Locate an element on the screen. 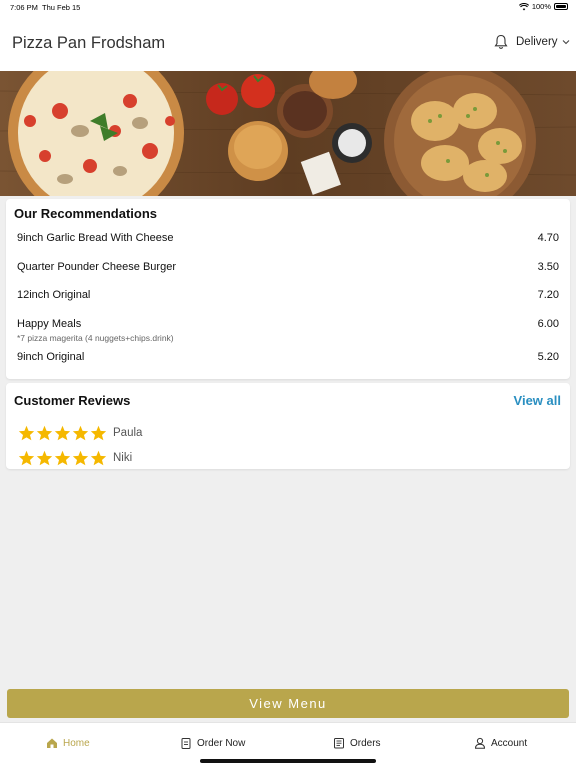 The width and height of the screenshot is (576, 768). review-item: Niki is located at coordinates (75, 458).